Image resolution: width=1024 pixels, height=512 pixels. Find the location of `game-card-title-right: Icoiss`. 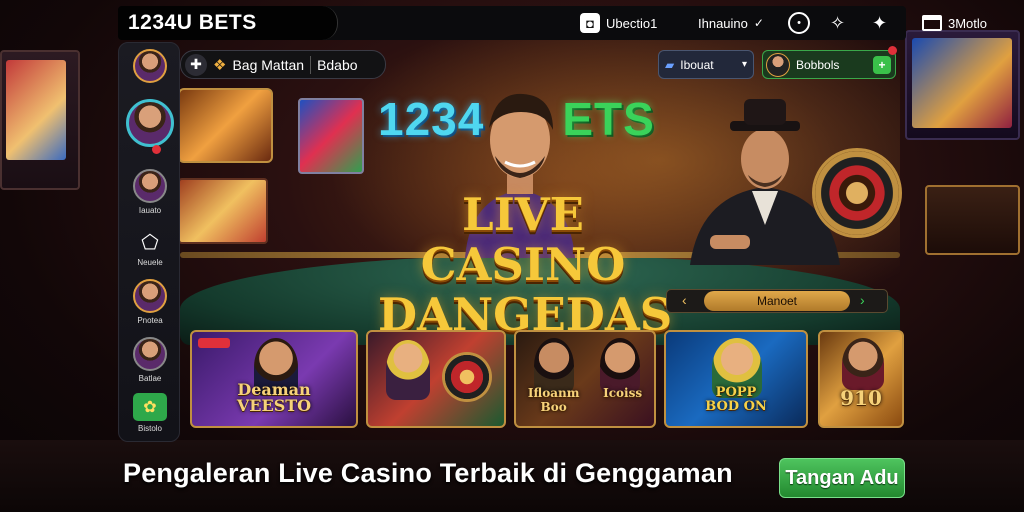

game-card-title-right: Icoiss is located at coordinates (623, 393).